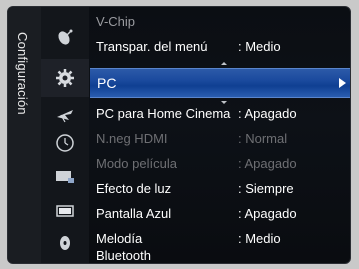 The width and height of the screenshot is (359, 269). I want to click on menu-item-pc-home-cinema: PC para Home Cinema : Apagado, so click(223, 114).